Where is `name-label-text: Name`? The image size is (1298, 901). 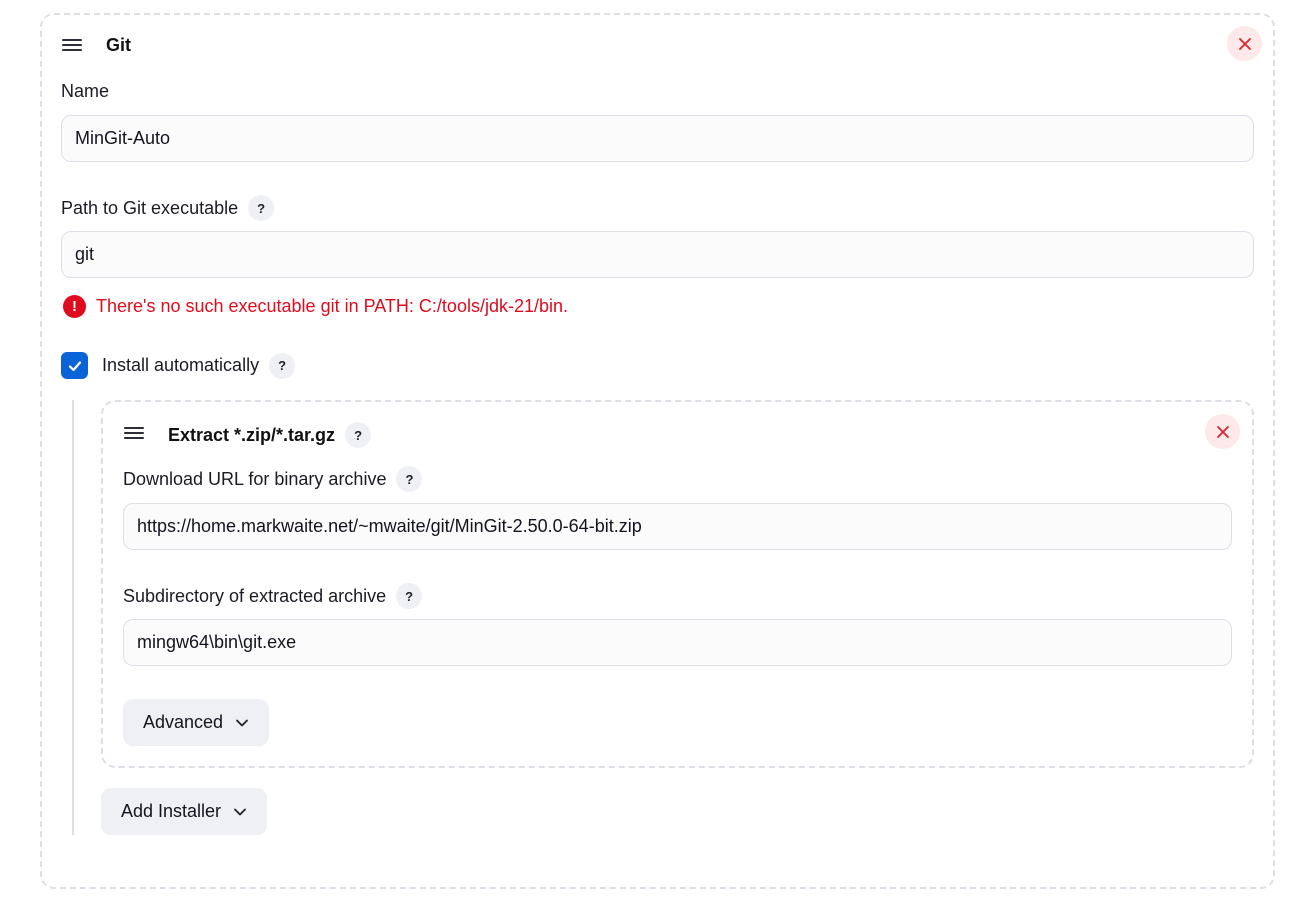 name-label-text: Name is located at coordinates (85, 91).